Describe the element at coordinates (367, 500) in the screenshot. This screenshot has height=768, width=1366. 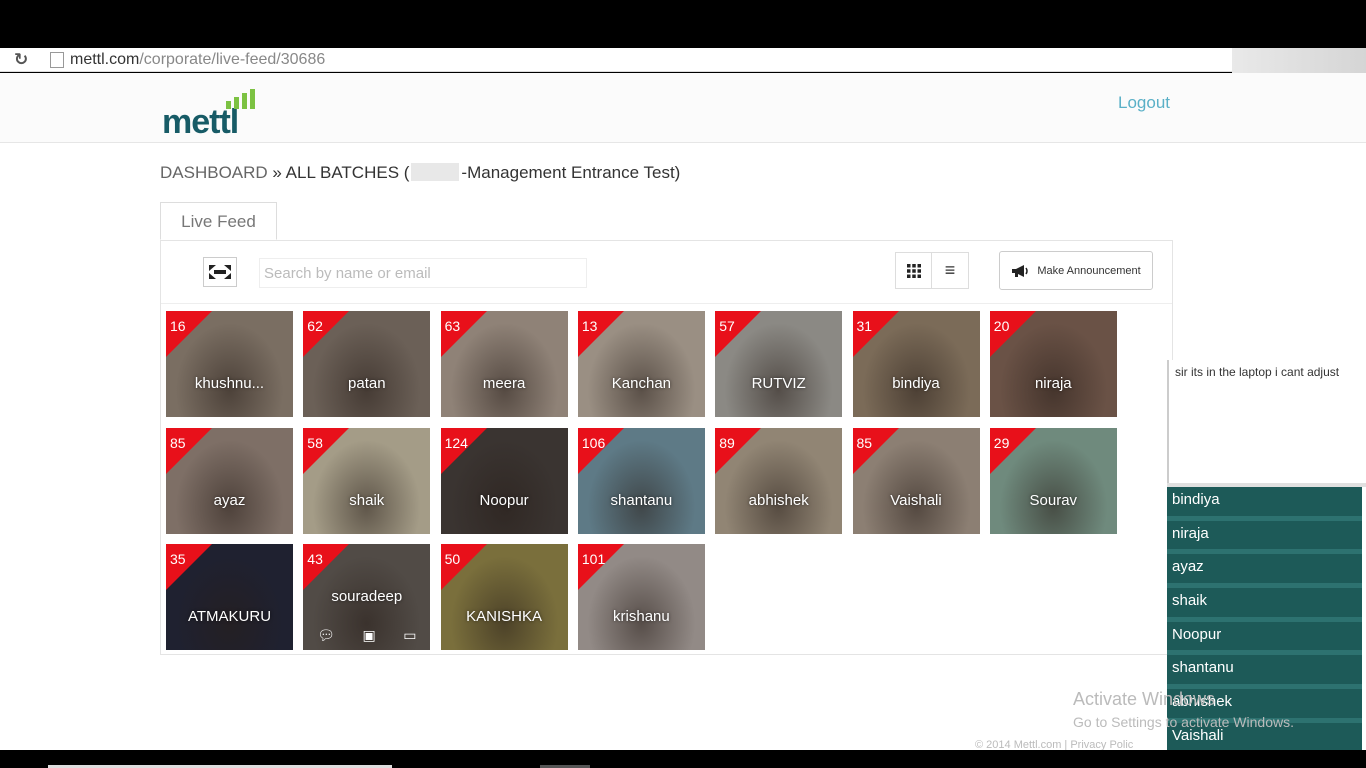
I see `candidate-name: shaik` at that location.